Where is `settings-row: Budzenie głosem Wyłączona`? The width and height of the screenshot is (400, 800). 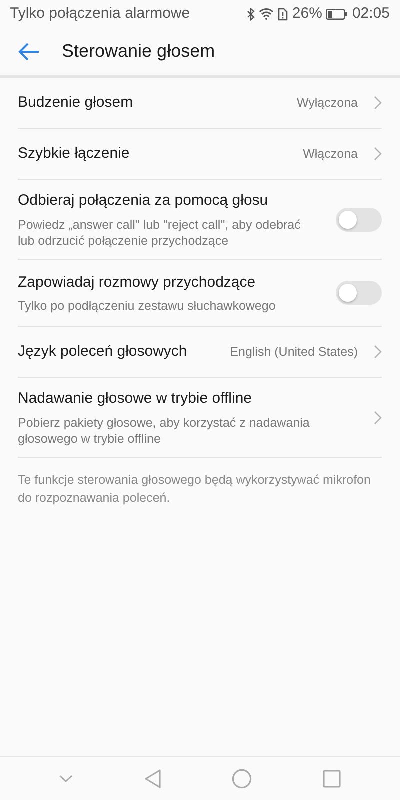 settings-row: Budzenie głosem Wyłączona is located at coordinates (200, 103).